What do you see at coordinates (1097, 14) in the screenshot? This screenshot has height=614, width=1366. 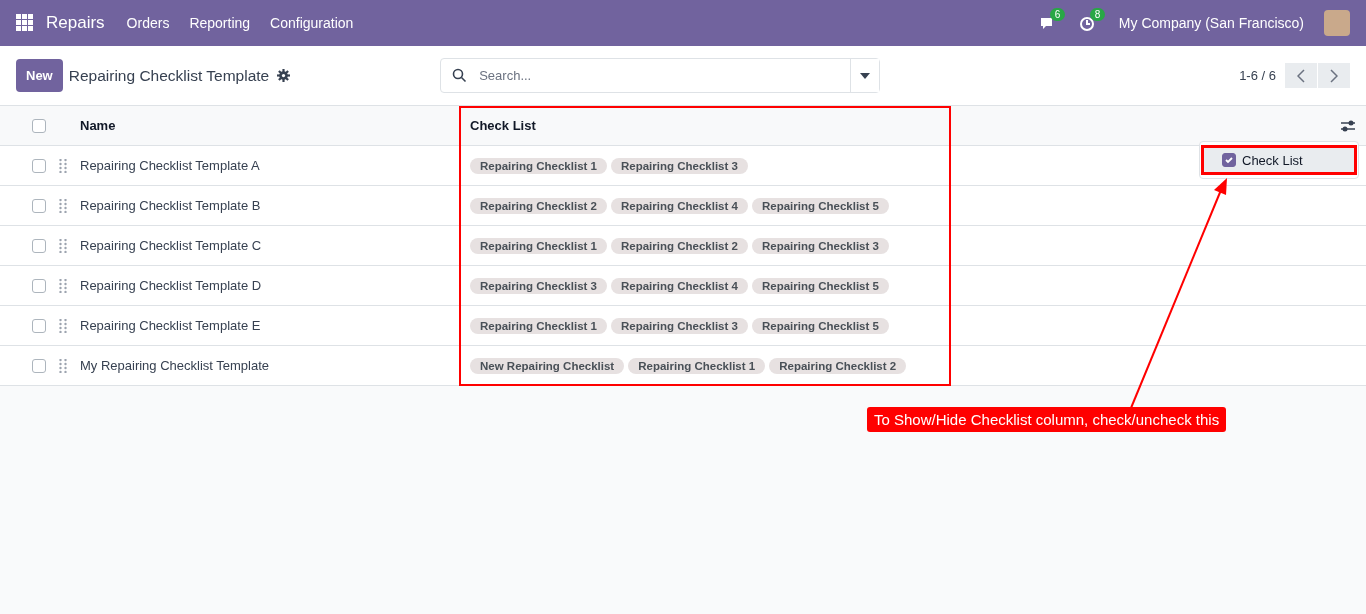 I see `activity-count-badge: 8` at bounding box center [1097, 14].